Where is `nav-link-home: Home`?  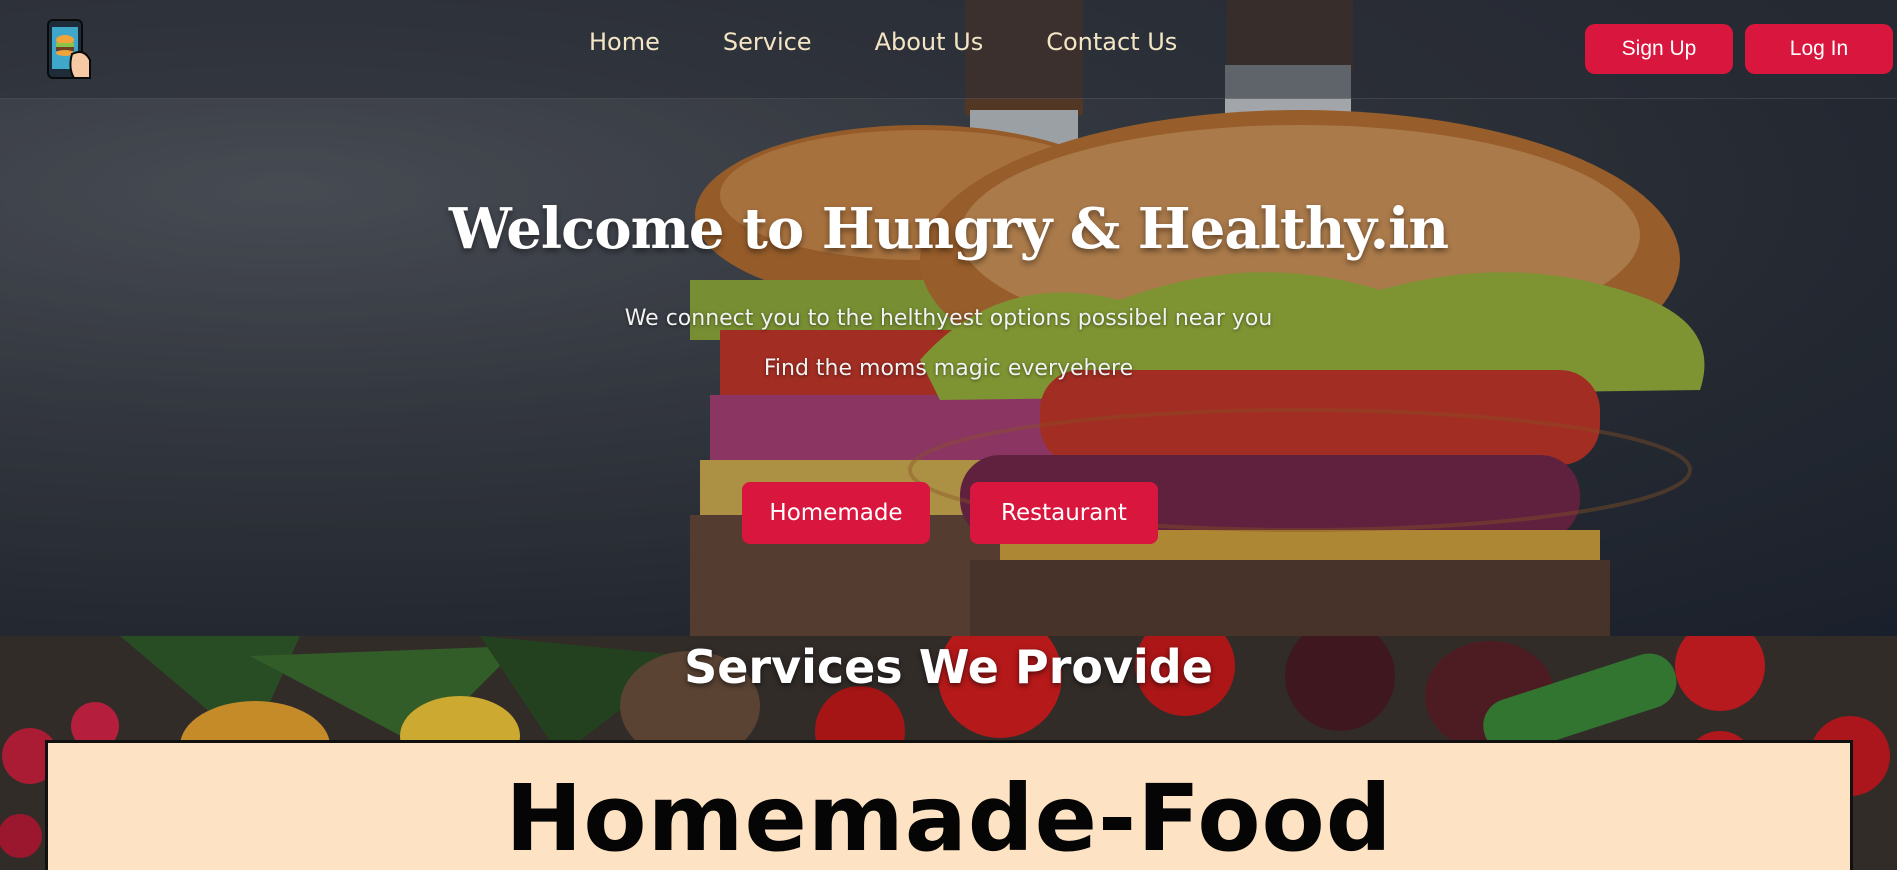
nav-link-home: Home is located at coordinates (624, 42).